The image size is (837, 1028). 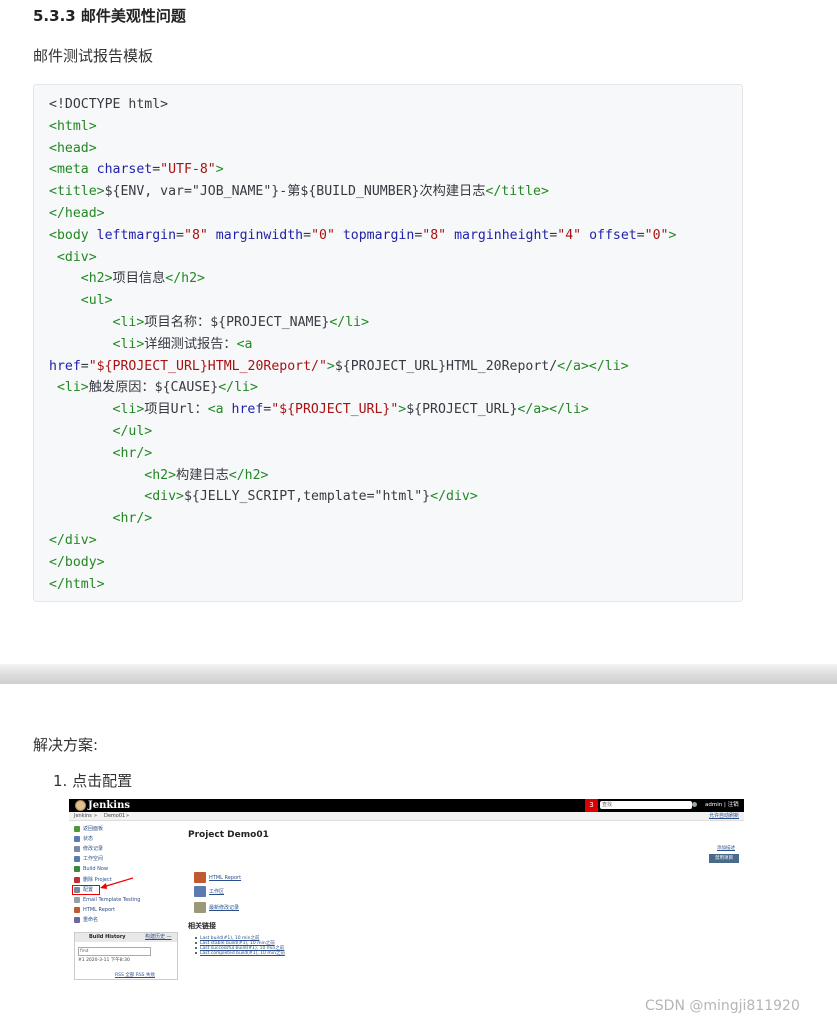 I want to click on code-token: ${JELLY_SCRIPT,template="html"}, so click(x=307, y=497).